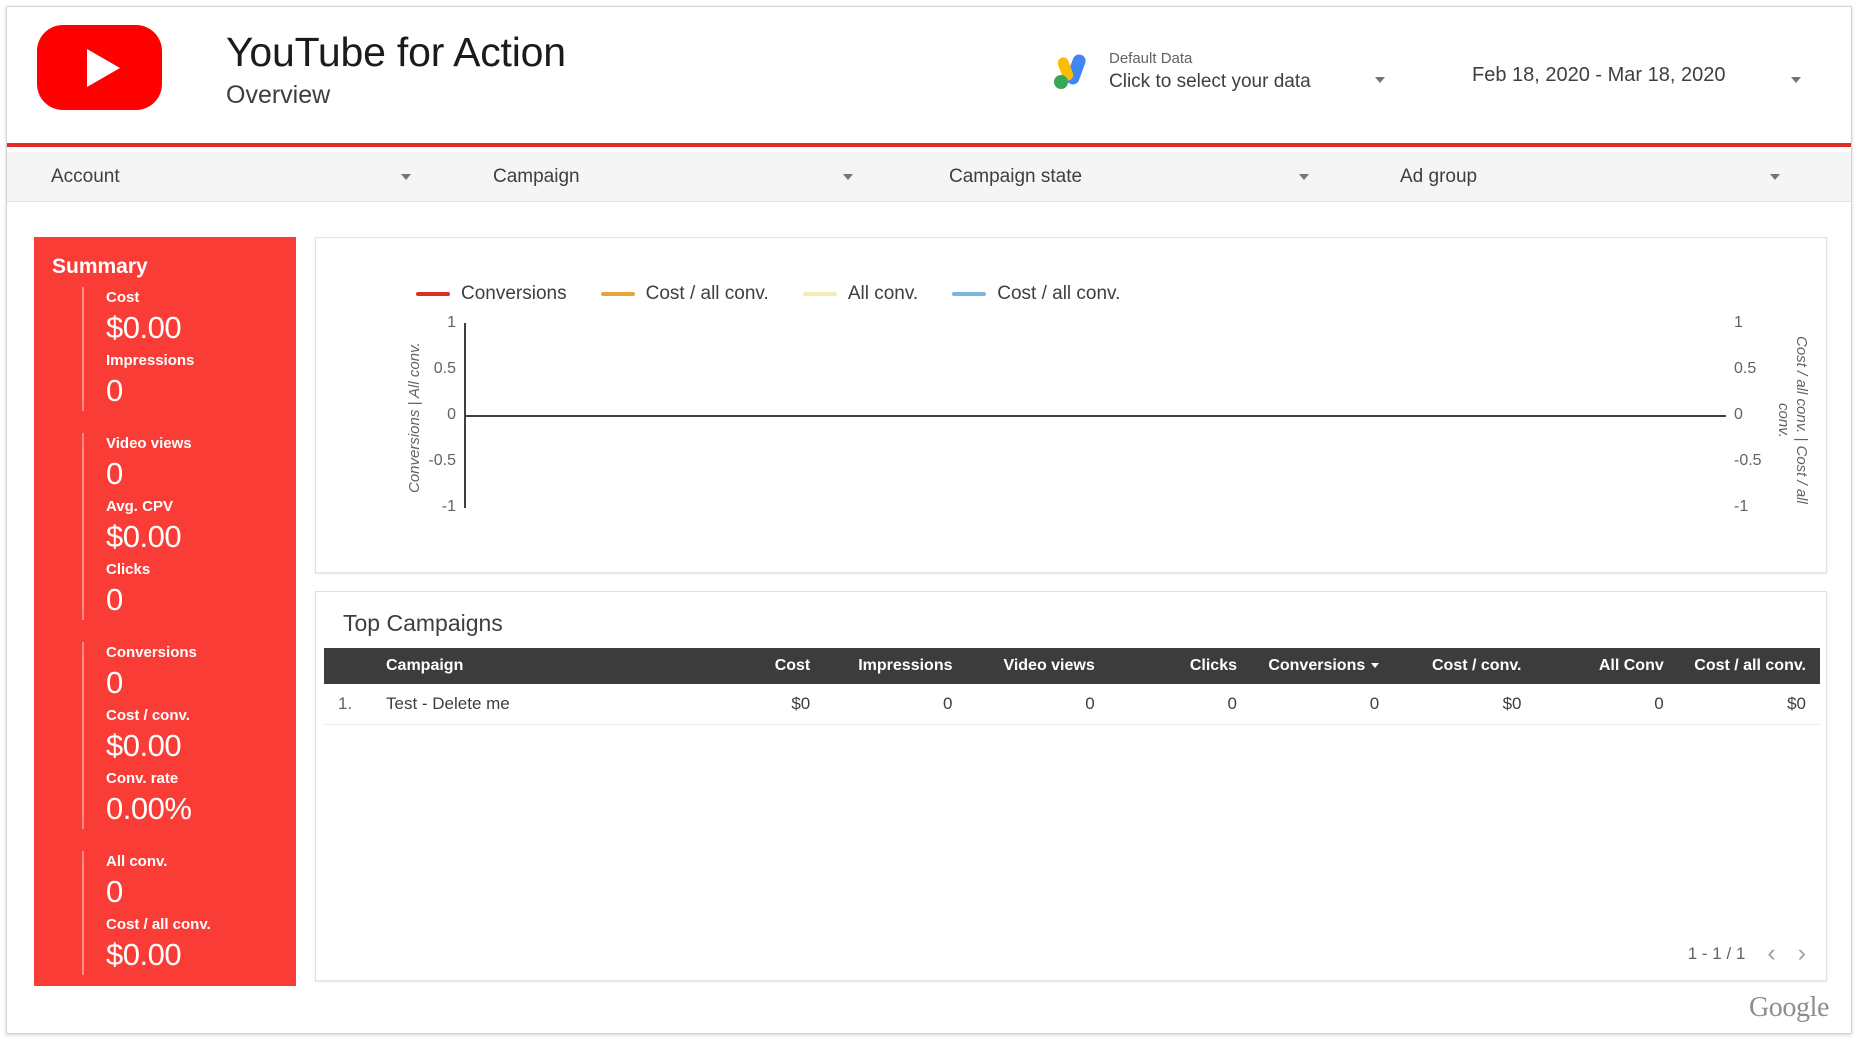 This screenshot has height=1040, width=1858. Describe the element at coordinates (1095, 416) in the screenshot. I see `chart-zero-line` at that location.